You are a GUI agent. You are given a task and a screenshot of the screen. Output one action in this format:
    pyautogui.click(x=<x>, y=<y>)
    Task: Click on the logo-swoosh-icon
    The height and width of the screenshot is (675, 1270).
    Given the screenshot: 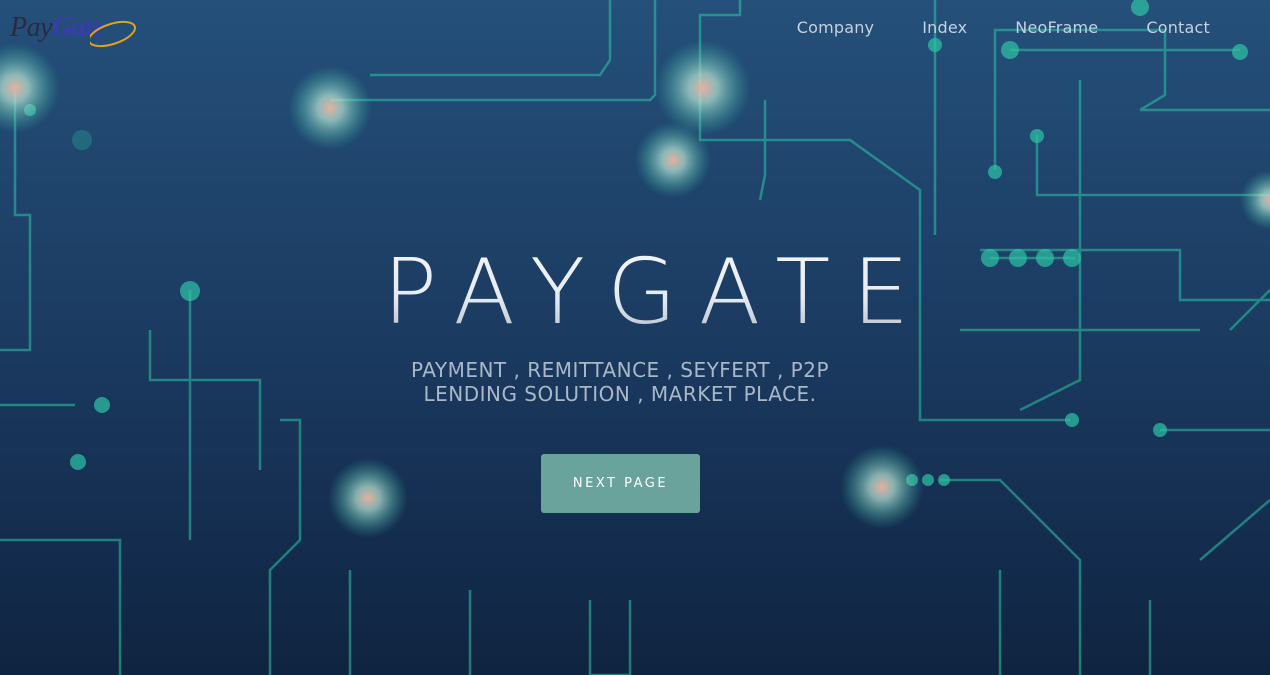 What is the action you would take?
    pyautogui.click(x=113, y=34)
    